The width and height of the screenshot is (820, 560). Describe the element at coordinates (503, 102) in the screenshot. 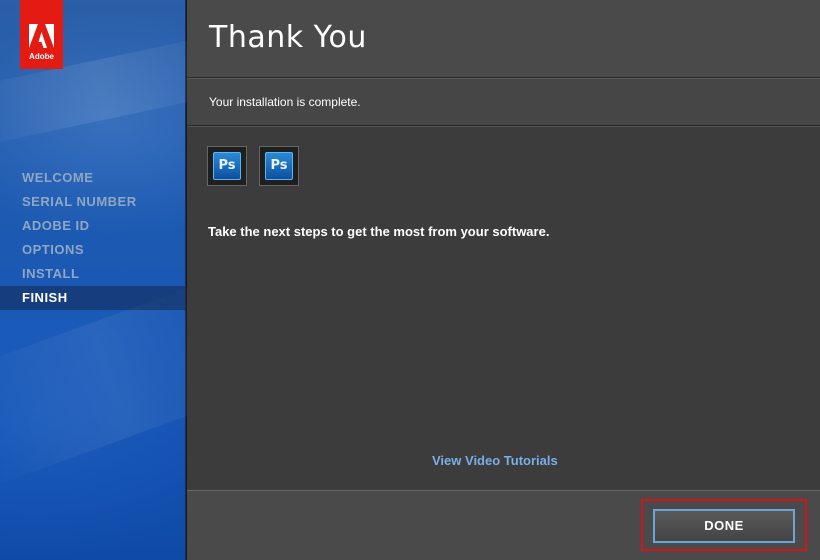

I see `status-bar: Your installation is complete.` at that location.